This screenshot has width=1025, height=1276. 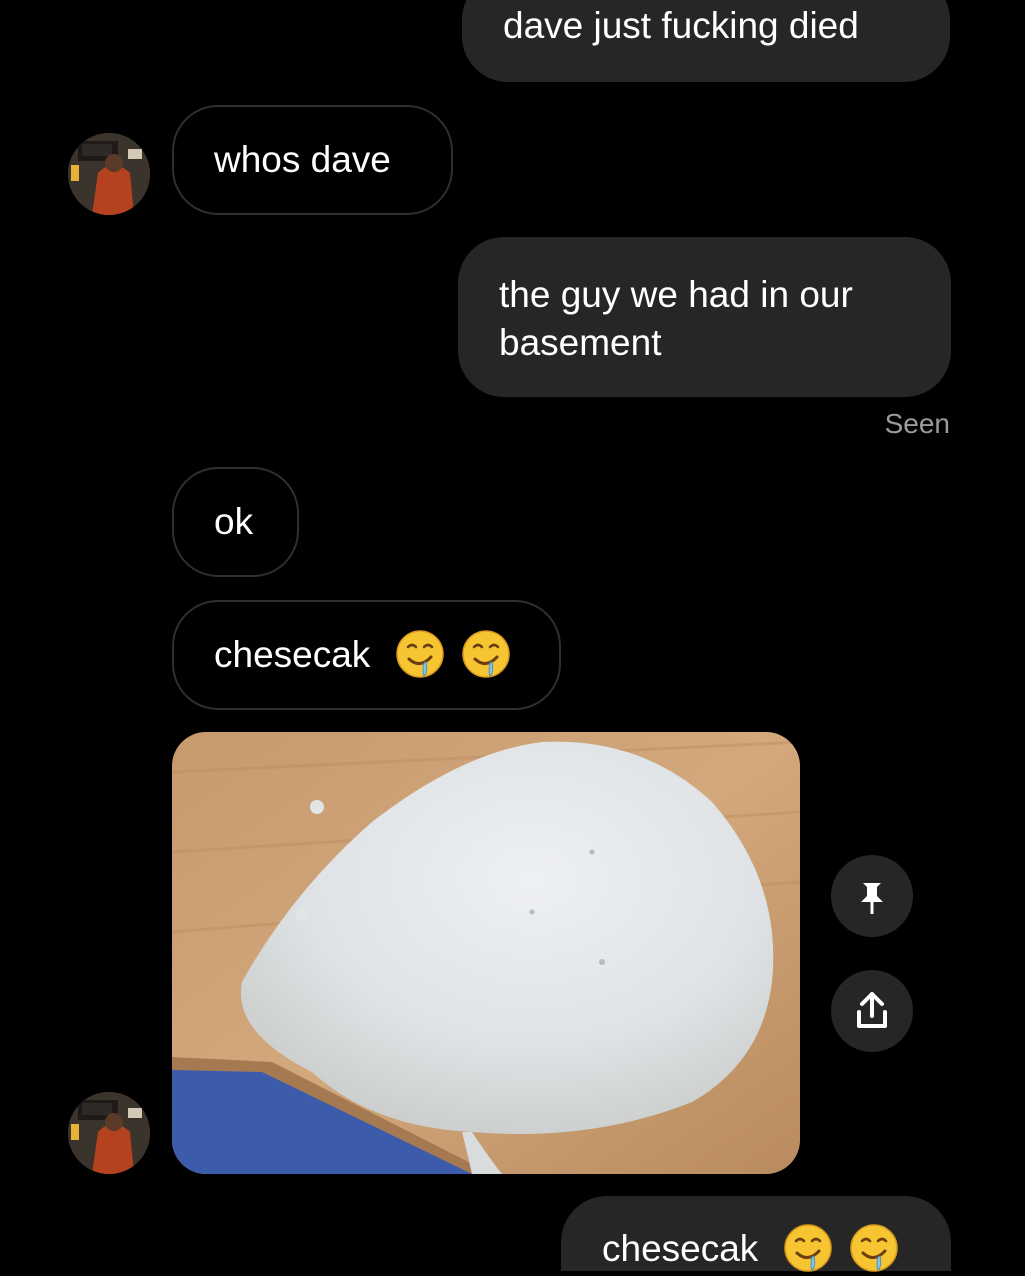 I want to click on sent-message-bubble: chesecak, so click(x=756, y=1233).